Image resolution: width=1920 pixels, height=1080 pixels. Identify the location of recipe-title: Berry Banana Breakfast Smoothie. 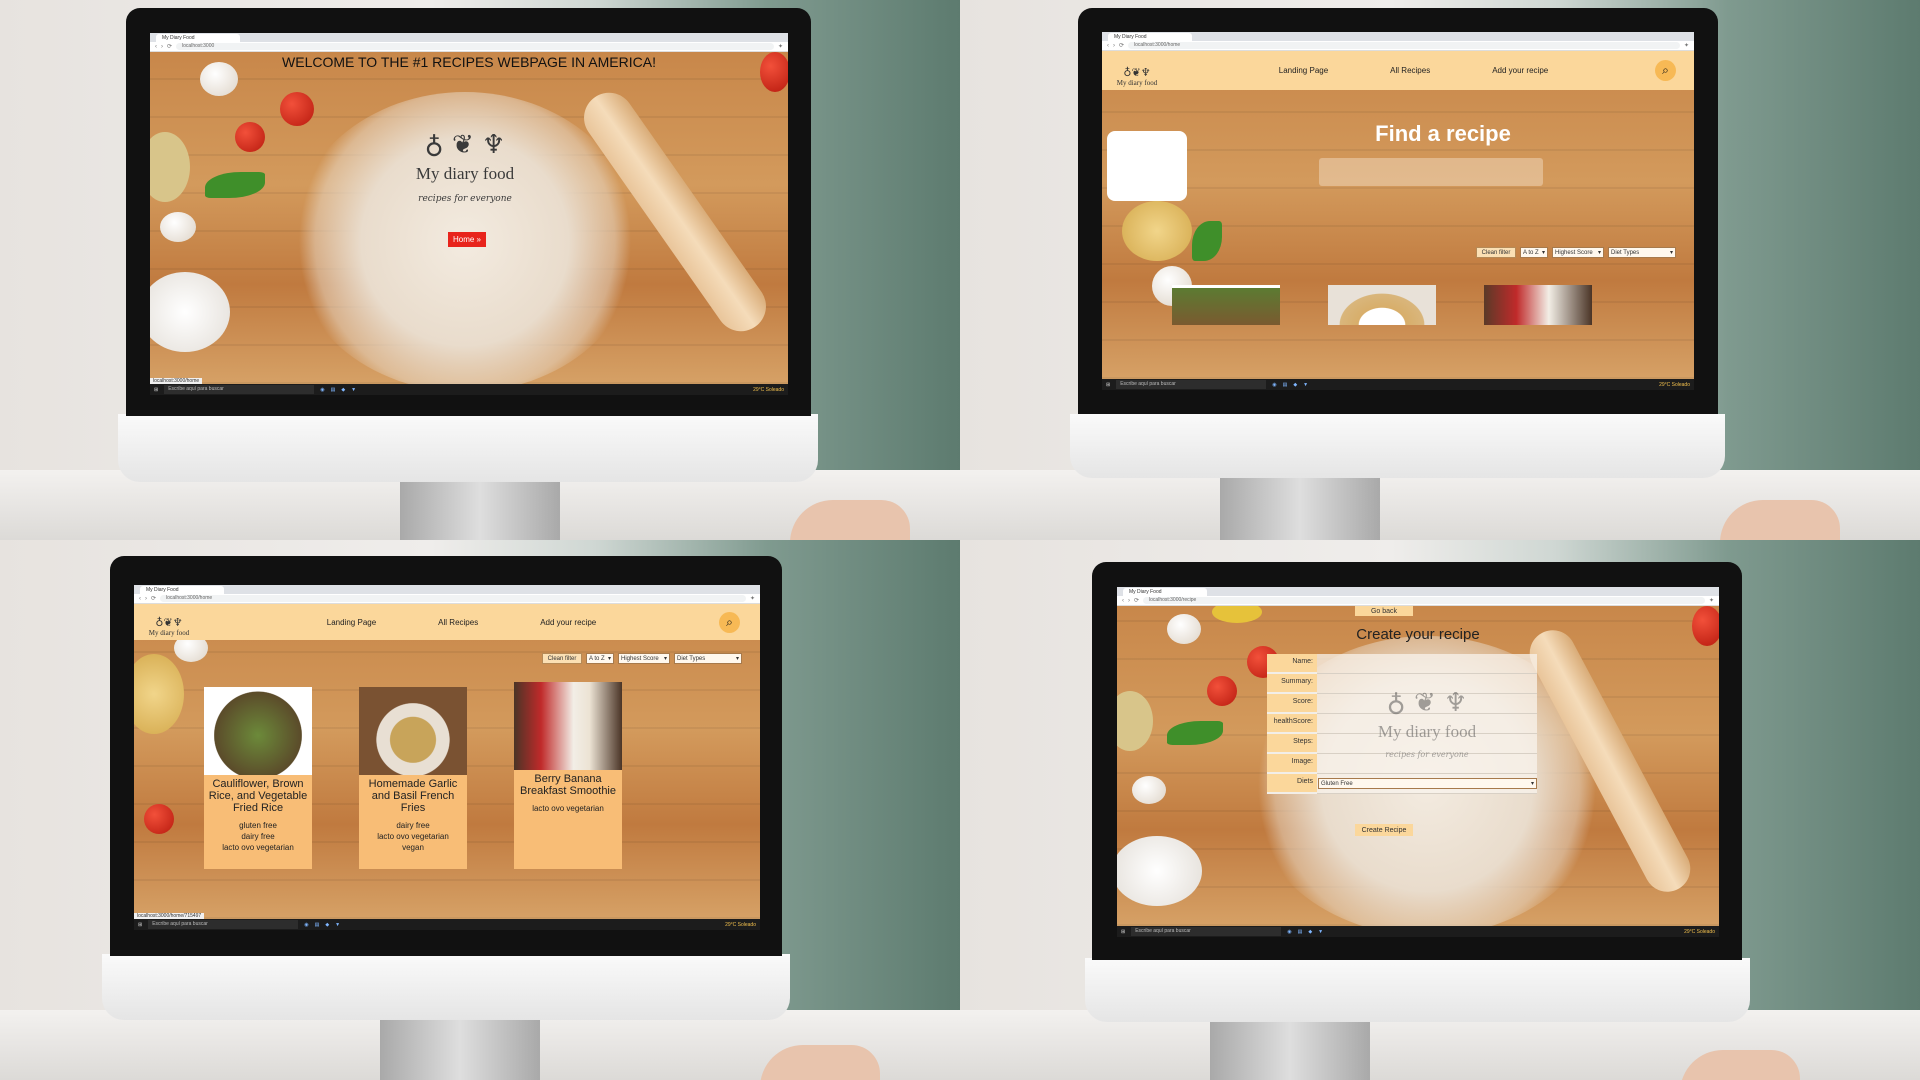
(568, 783).